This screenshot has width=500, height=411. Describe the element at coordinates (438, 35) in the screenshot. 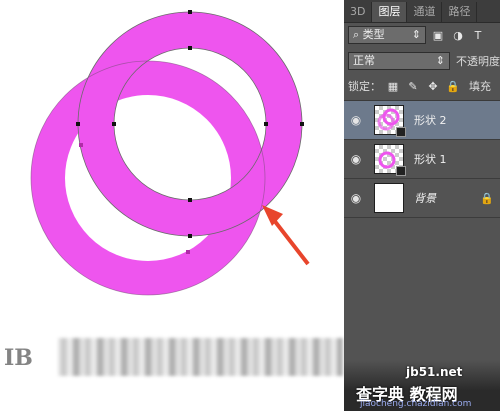

I see `image-icon: ▣` at that location.